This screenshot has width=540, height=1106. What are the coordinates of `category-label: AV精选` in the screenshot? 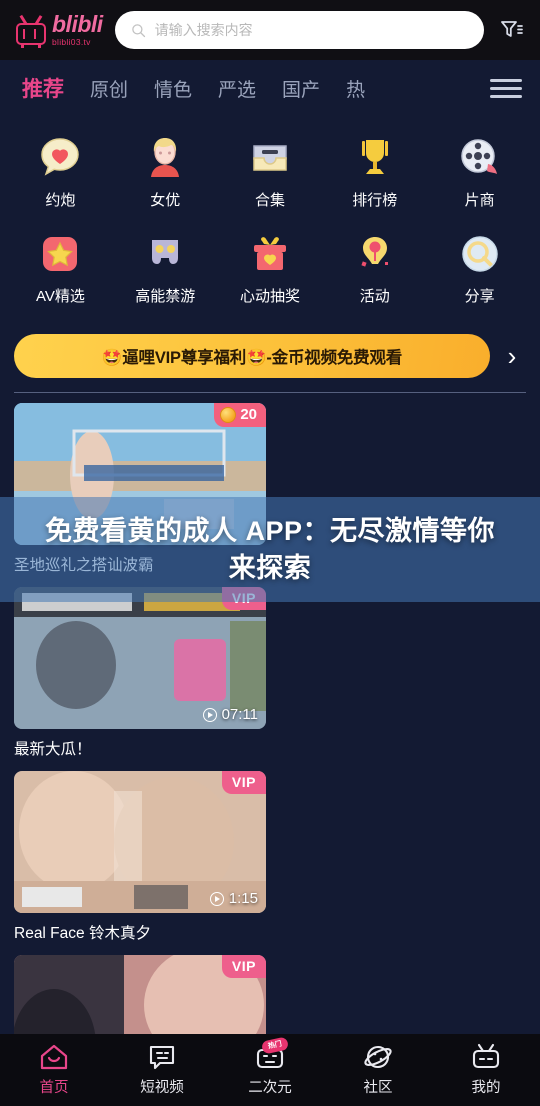 It's located at (60, 296).